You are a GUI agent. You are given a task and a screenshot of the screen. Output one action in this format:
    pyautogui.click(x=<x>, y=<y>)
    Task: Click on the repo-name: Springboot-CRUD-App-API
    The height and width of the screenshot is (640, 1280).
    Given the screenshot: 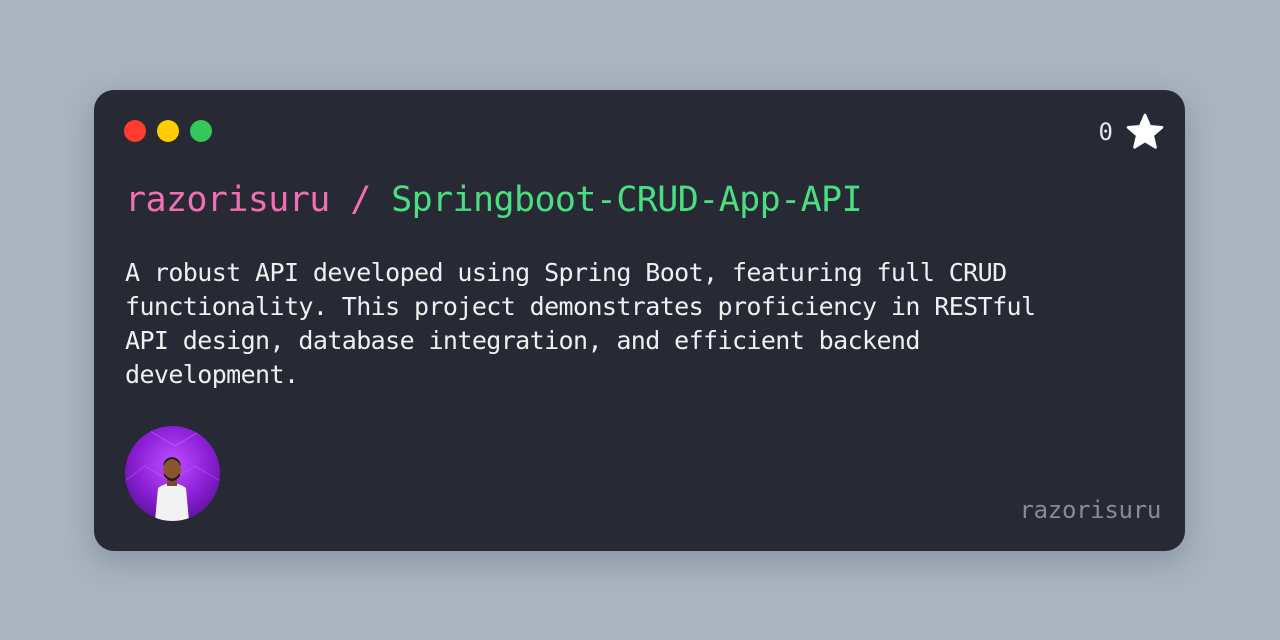 What is the action you would take?
    pyautogui.click(x=626, y=200)
    